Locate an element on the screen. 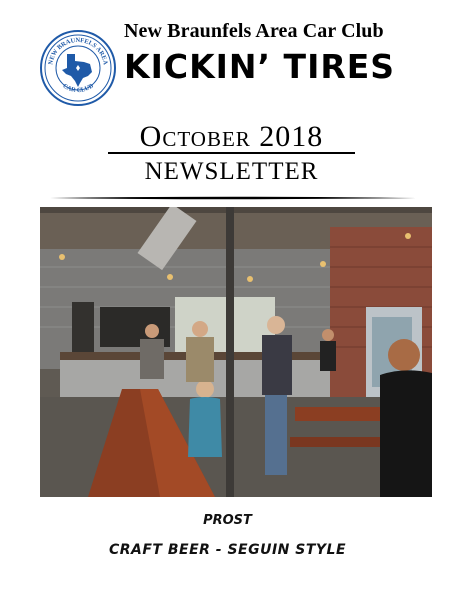 Image resolution: width=455 pixels, height=589 pixels. divider-rule is located at coordinates (233, 198).